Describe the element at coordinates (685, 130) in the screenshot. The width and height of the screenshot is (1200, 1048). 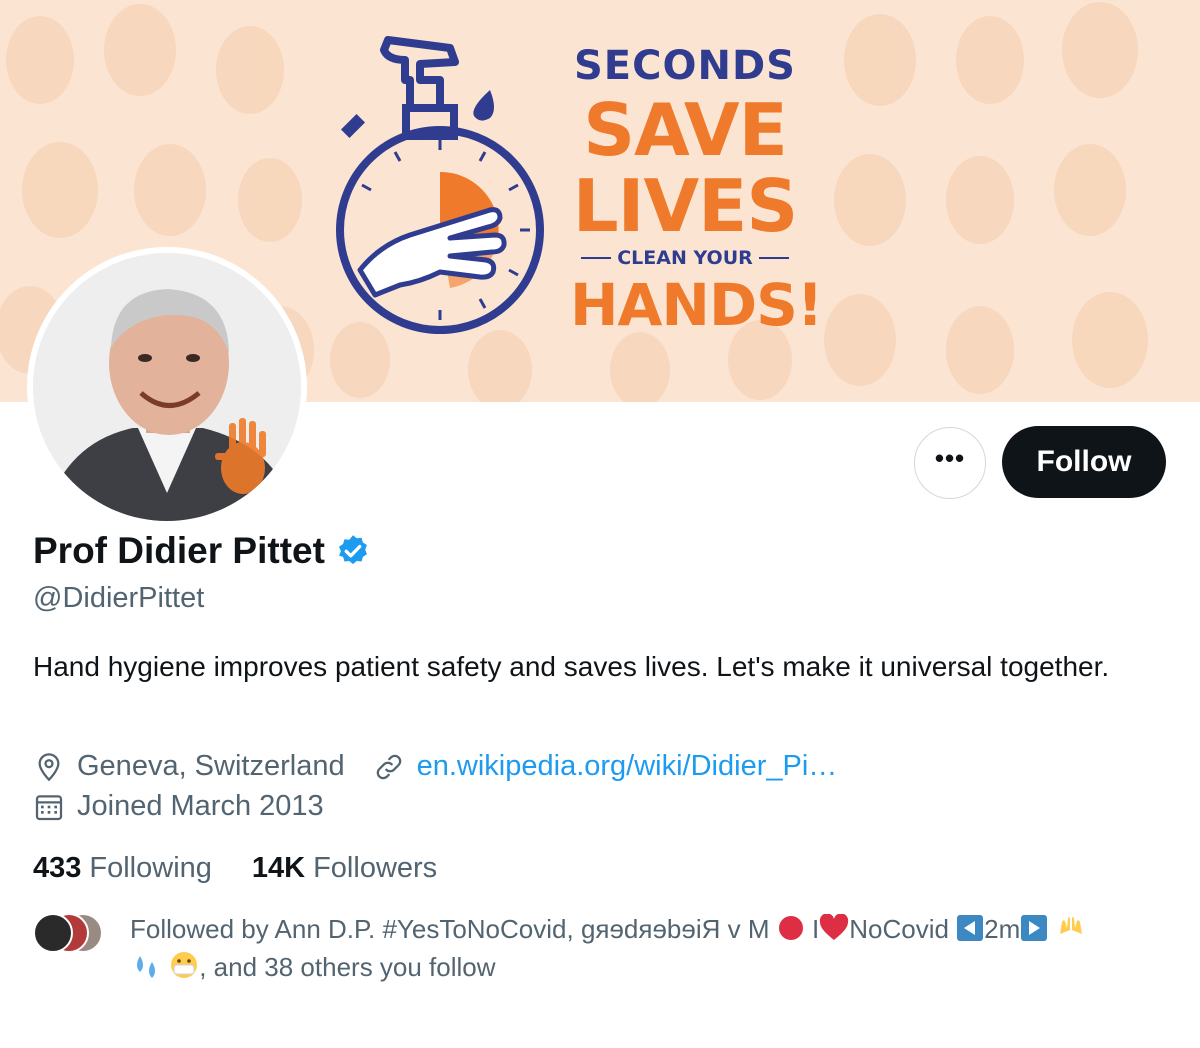
I see `banner-line-save: SAVE` at that location.